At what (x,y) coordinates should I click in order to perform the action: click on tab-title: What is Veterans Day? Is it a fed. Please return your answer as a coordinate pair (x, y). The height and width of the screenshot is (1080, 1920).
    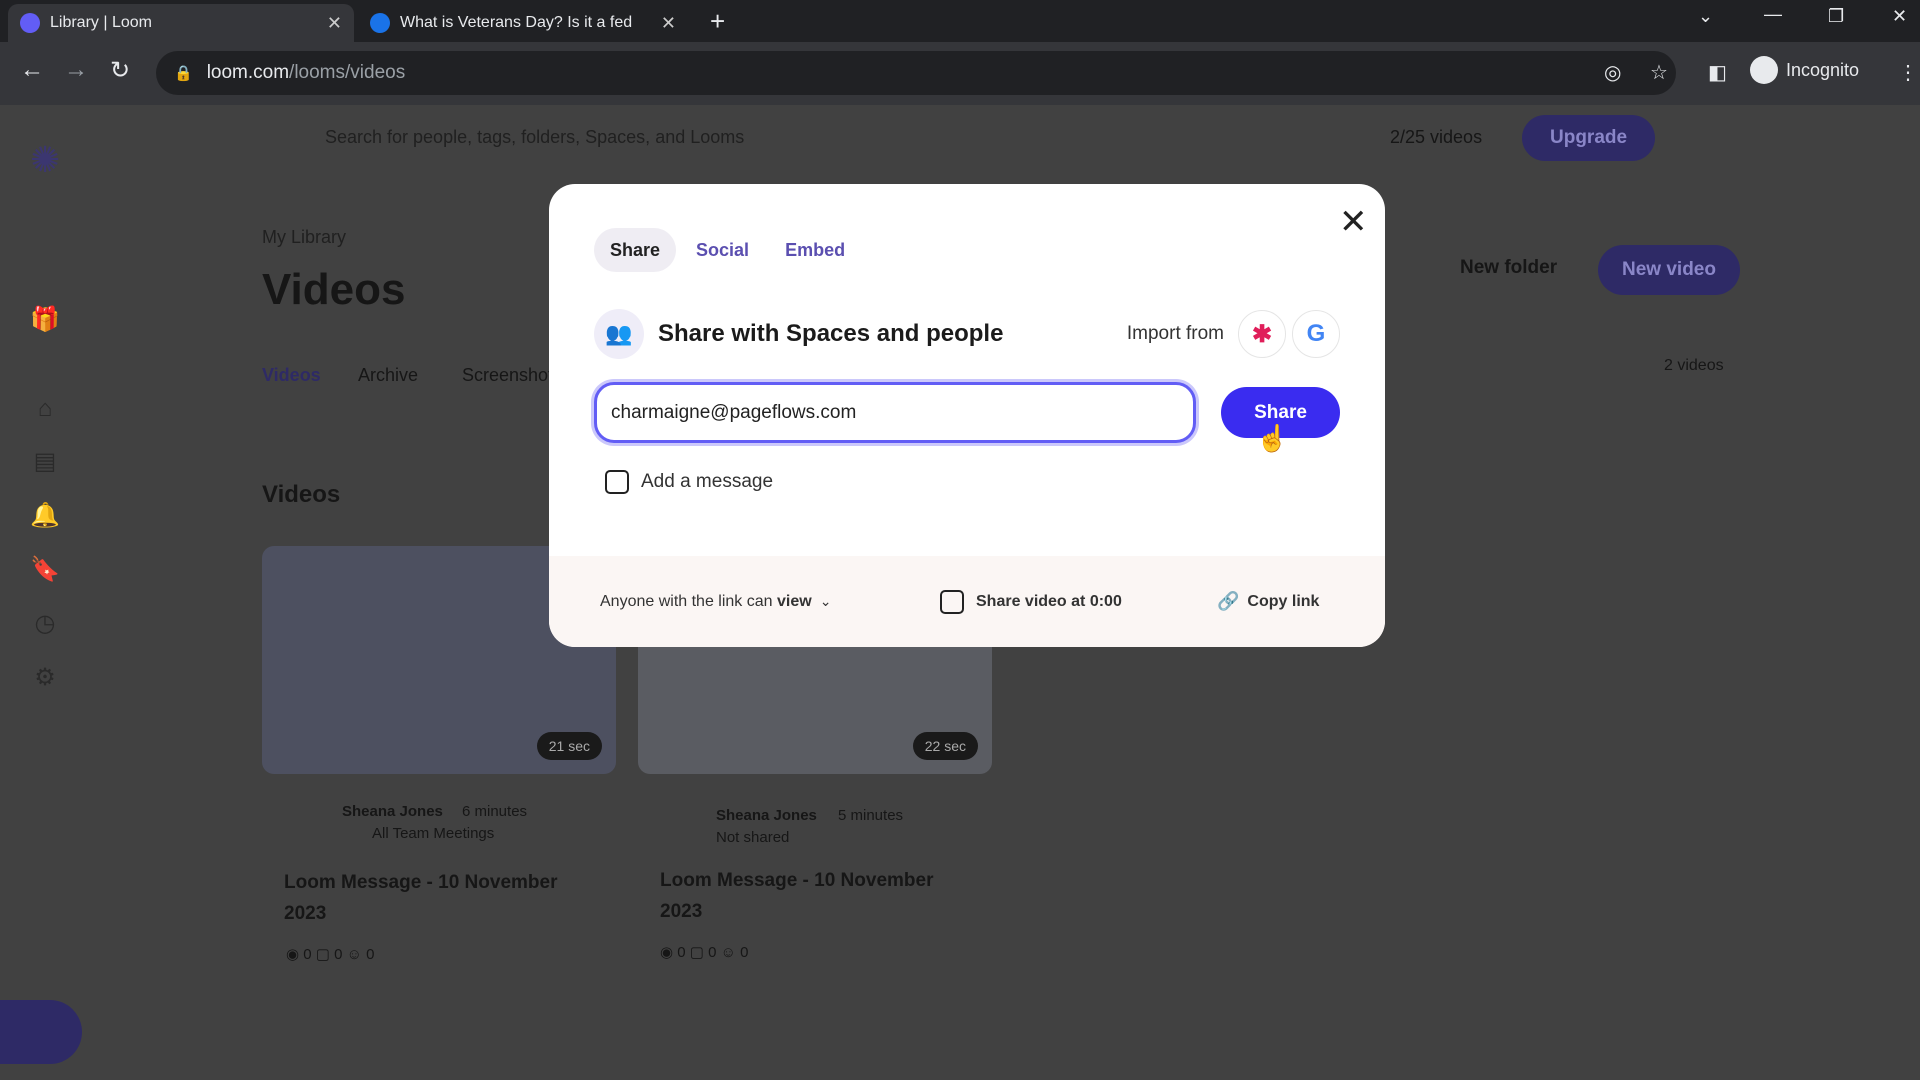
    Looking at the image, I should click on (516, 22).